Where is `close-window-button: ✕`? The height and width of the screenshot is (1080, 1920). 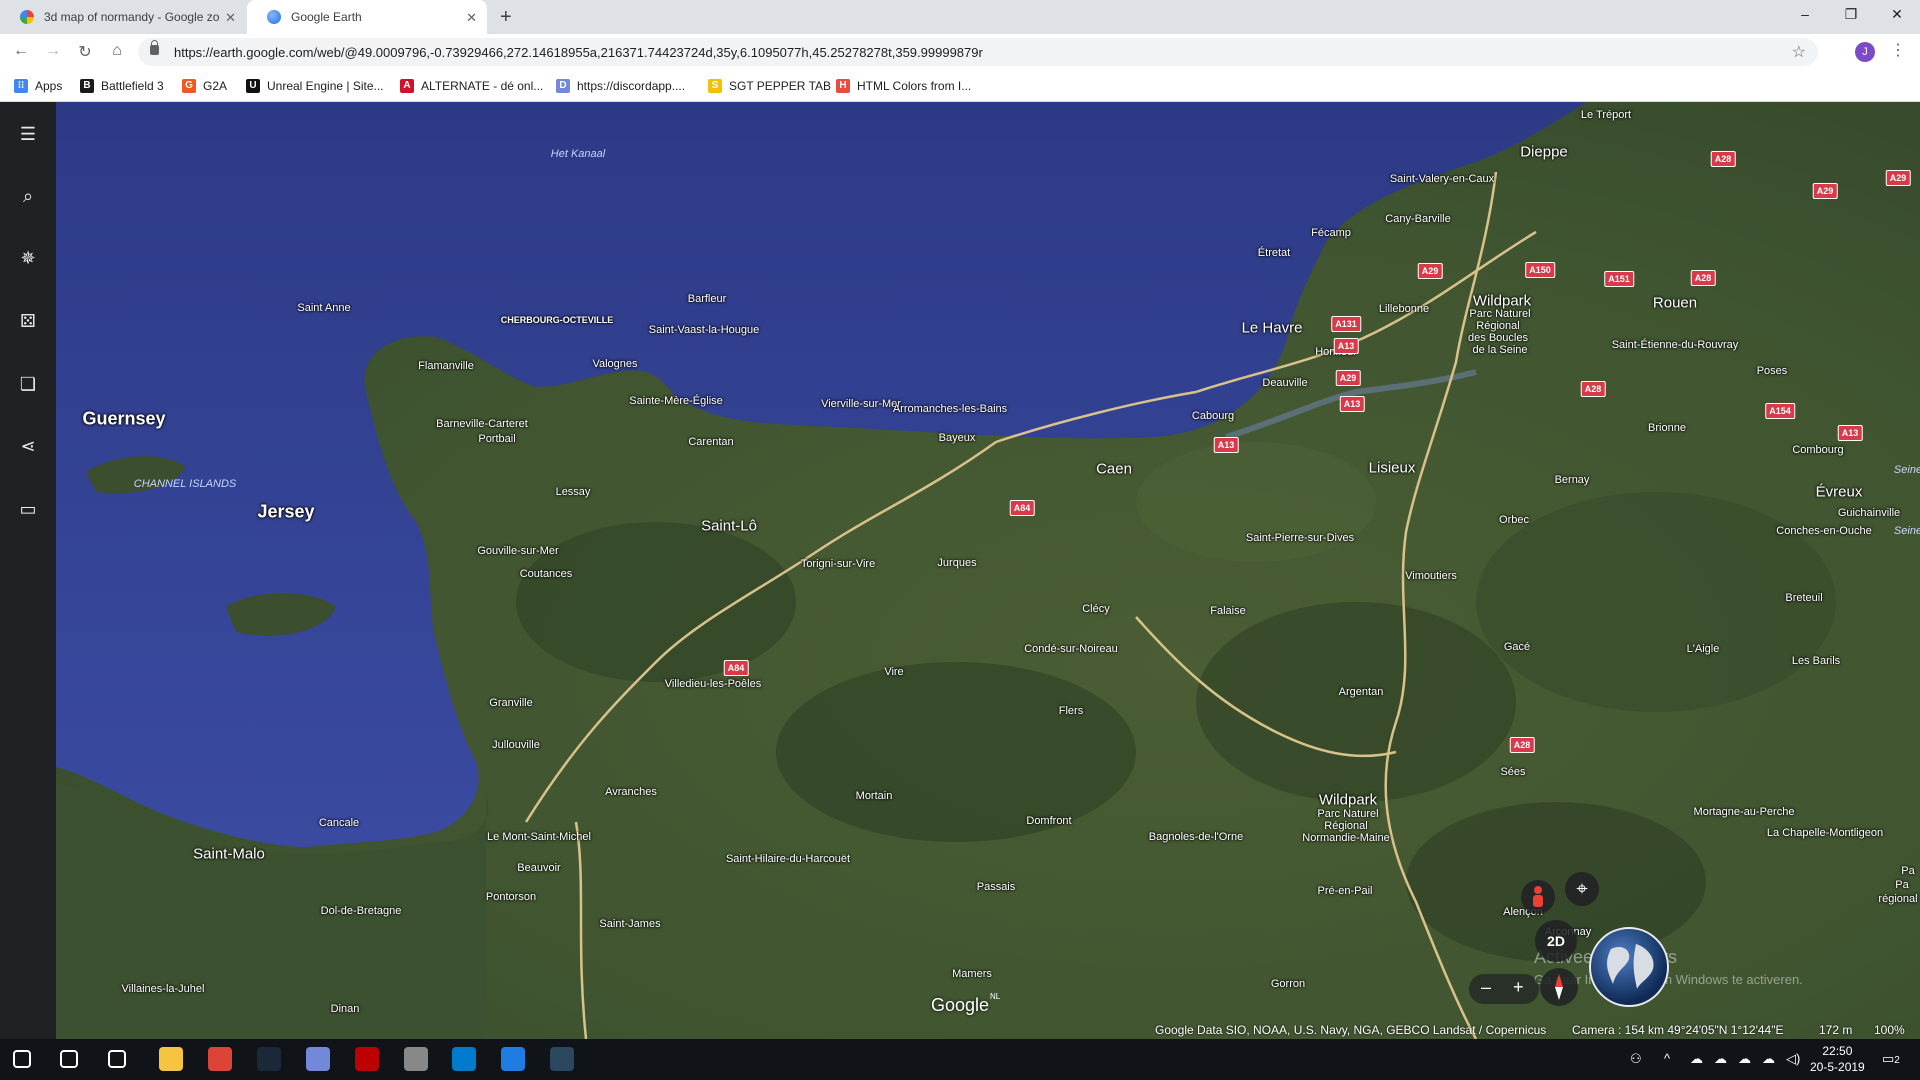
close-window-button: ✕ is located at coordinates (1897, 14).